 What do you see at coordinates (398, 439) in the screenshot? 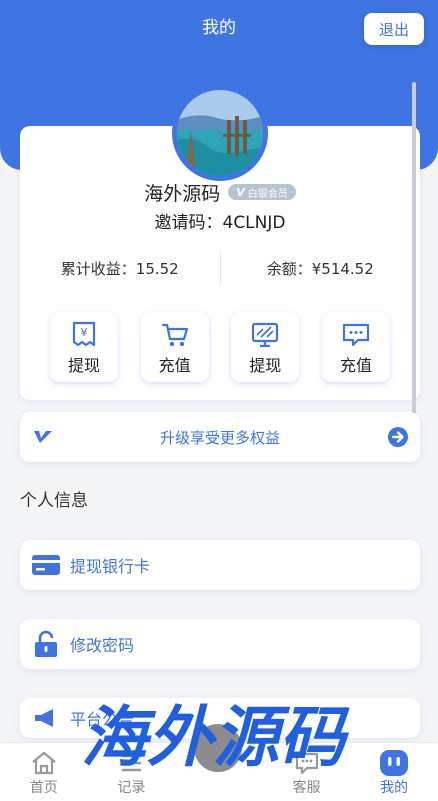
I see `arrow-right-icon` at bounding box center [398, 439].